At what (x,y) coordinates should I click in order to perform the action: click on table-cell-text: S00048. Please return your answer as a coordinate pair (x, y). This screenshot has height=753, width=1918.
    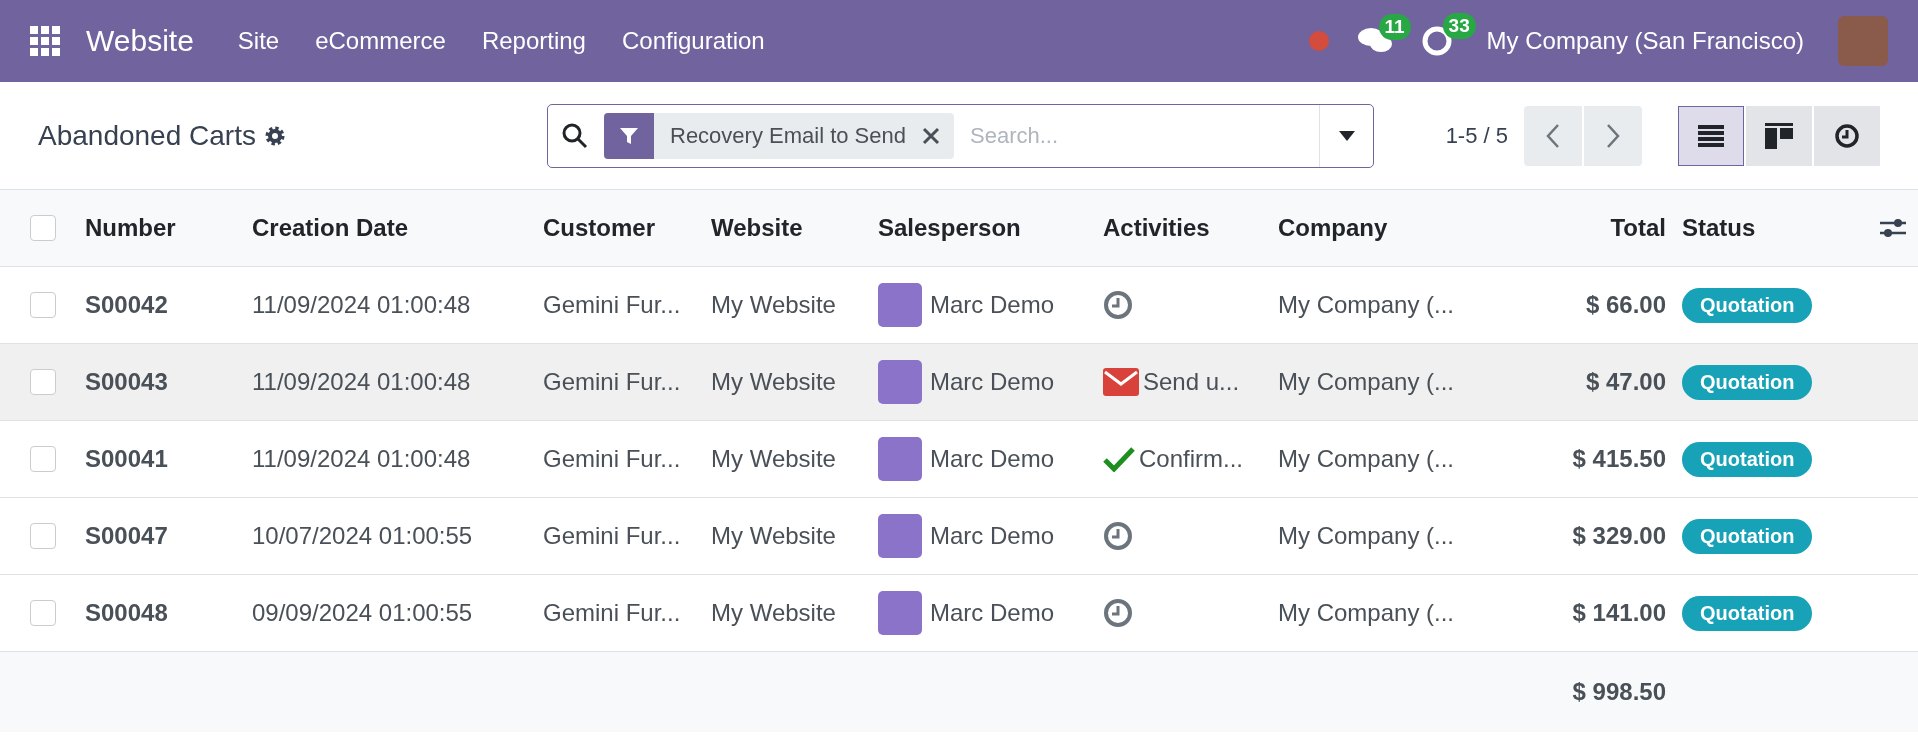
    Looking at the image, I should click on (127, 613).